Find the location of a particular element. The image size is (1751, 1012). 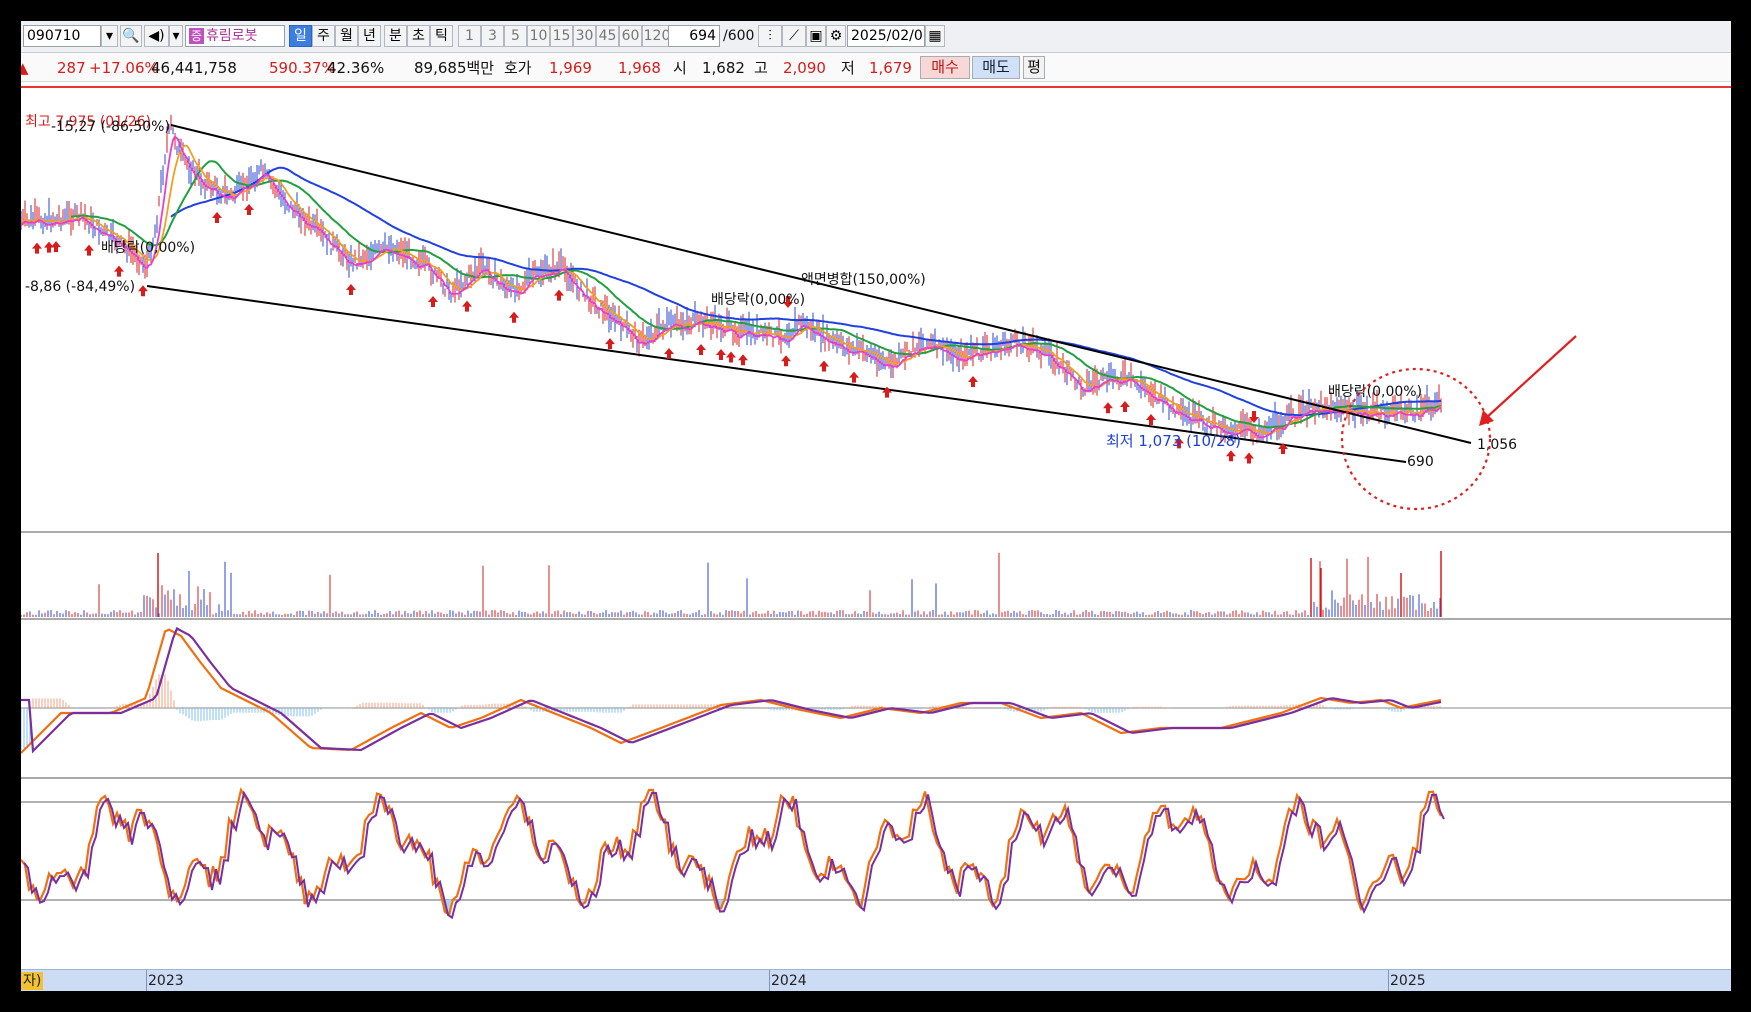

calendar-icon: ▦ is located at coordinates (935, 36).